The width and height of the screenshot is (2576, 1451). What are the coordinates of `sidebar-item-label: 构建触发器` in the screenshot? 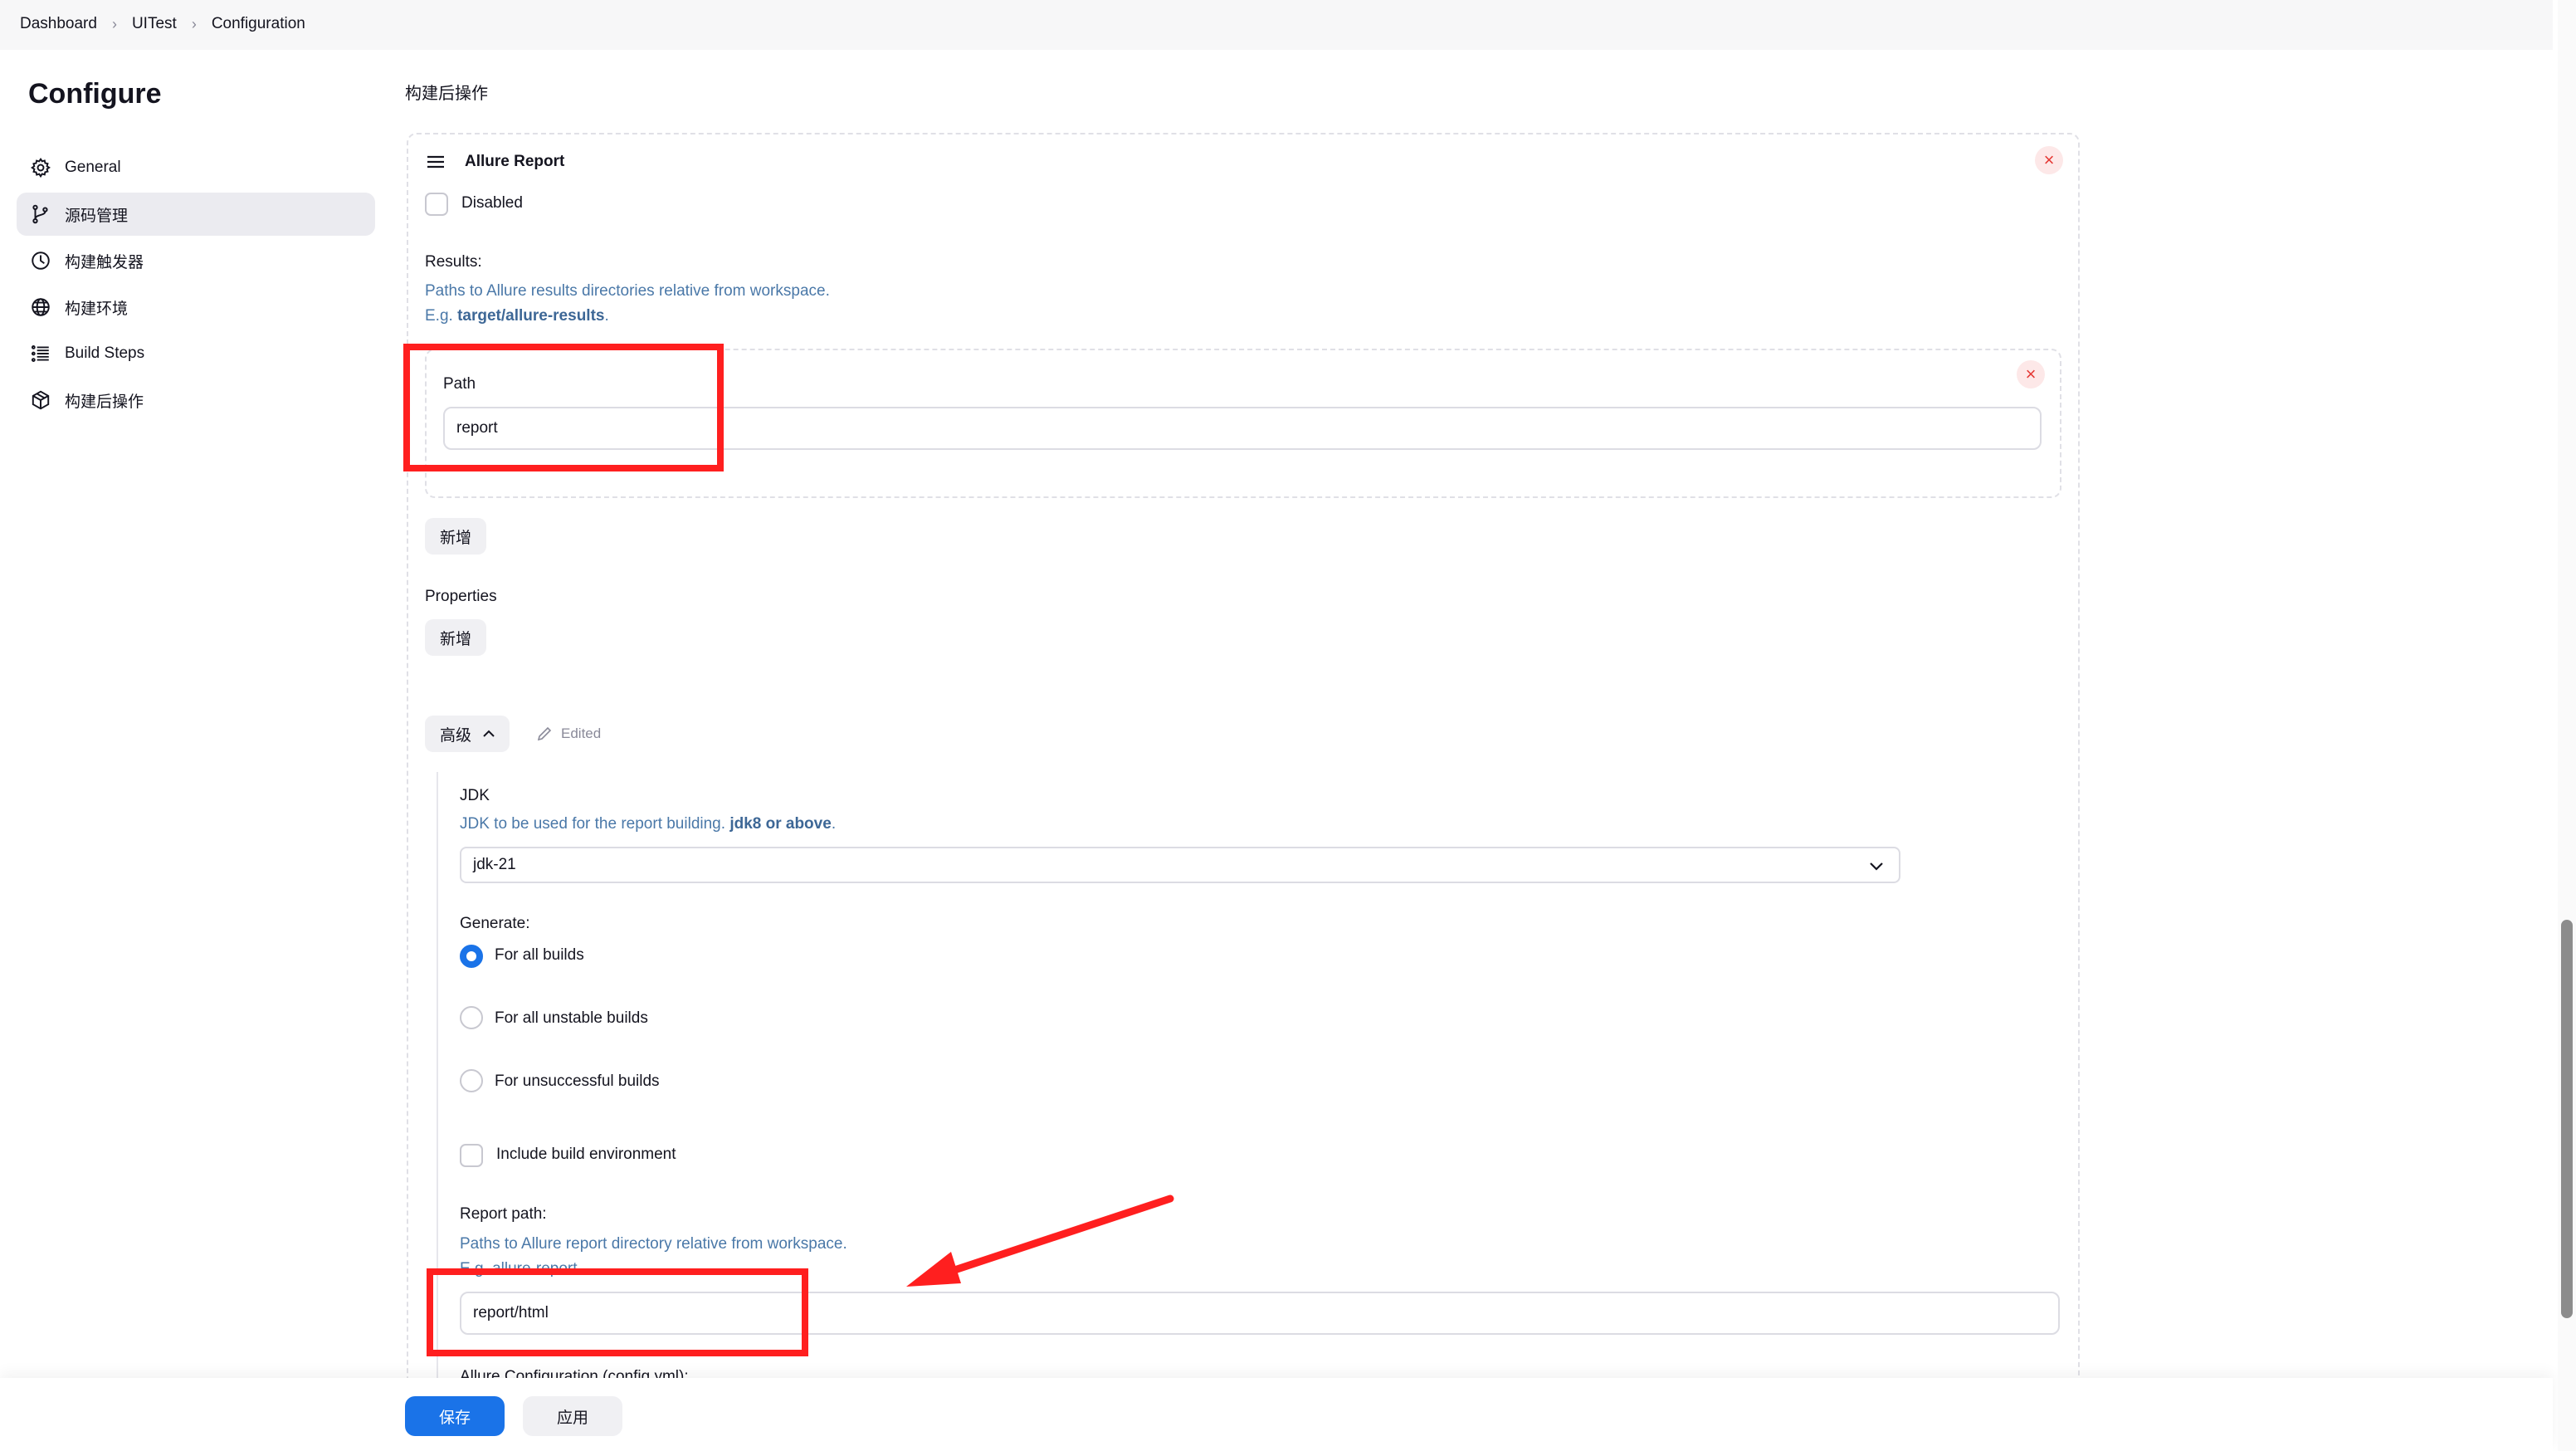 It's located at (105, 262).